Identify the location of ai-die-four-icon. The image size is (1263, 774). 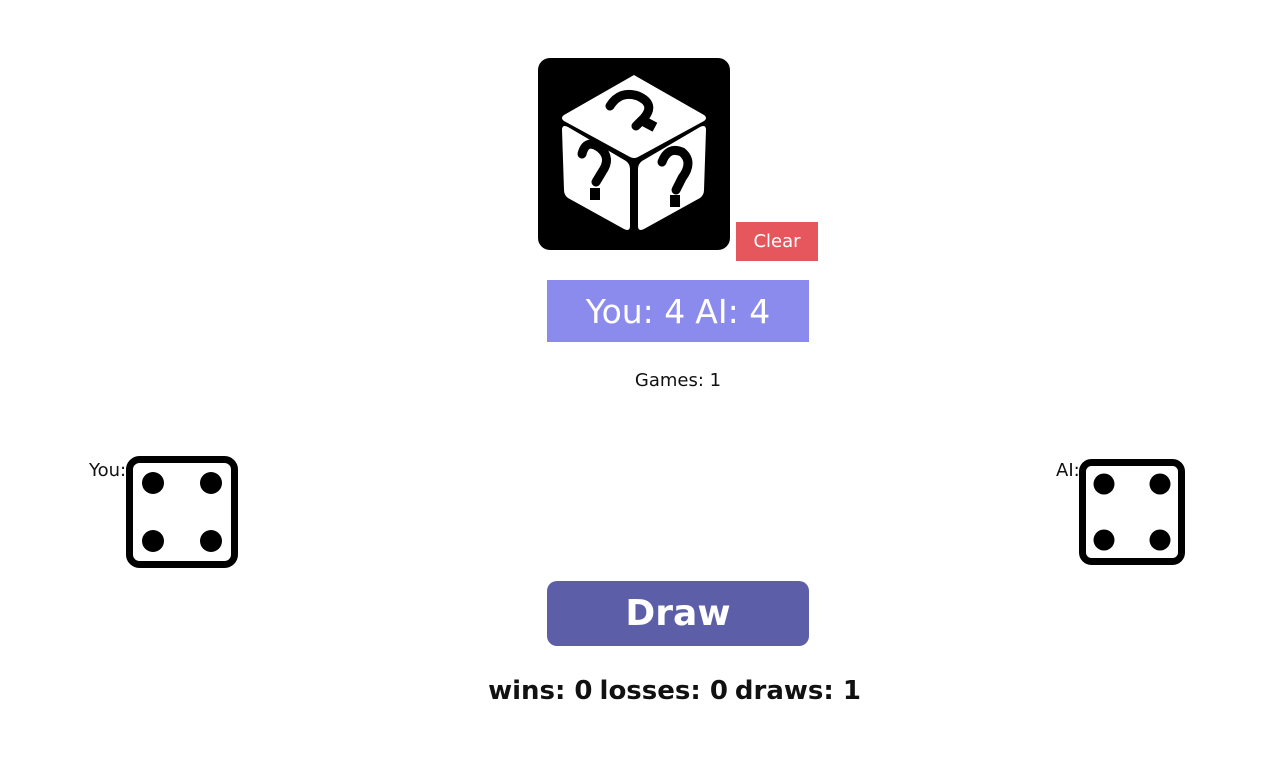
(1132, 512).